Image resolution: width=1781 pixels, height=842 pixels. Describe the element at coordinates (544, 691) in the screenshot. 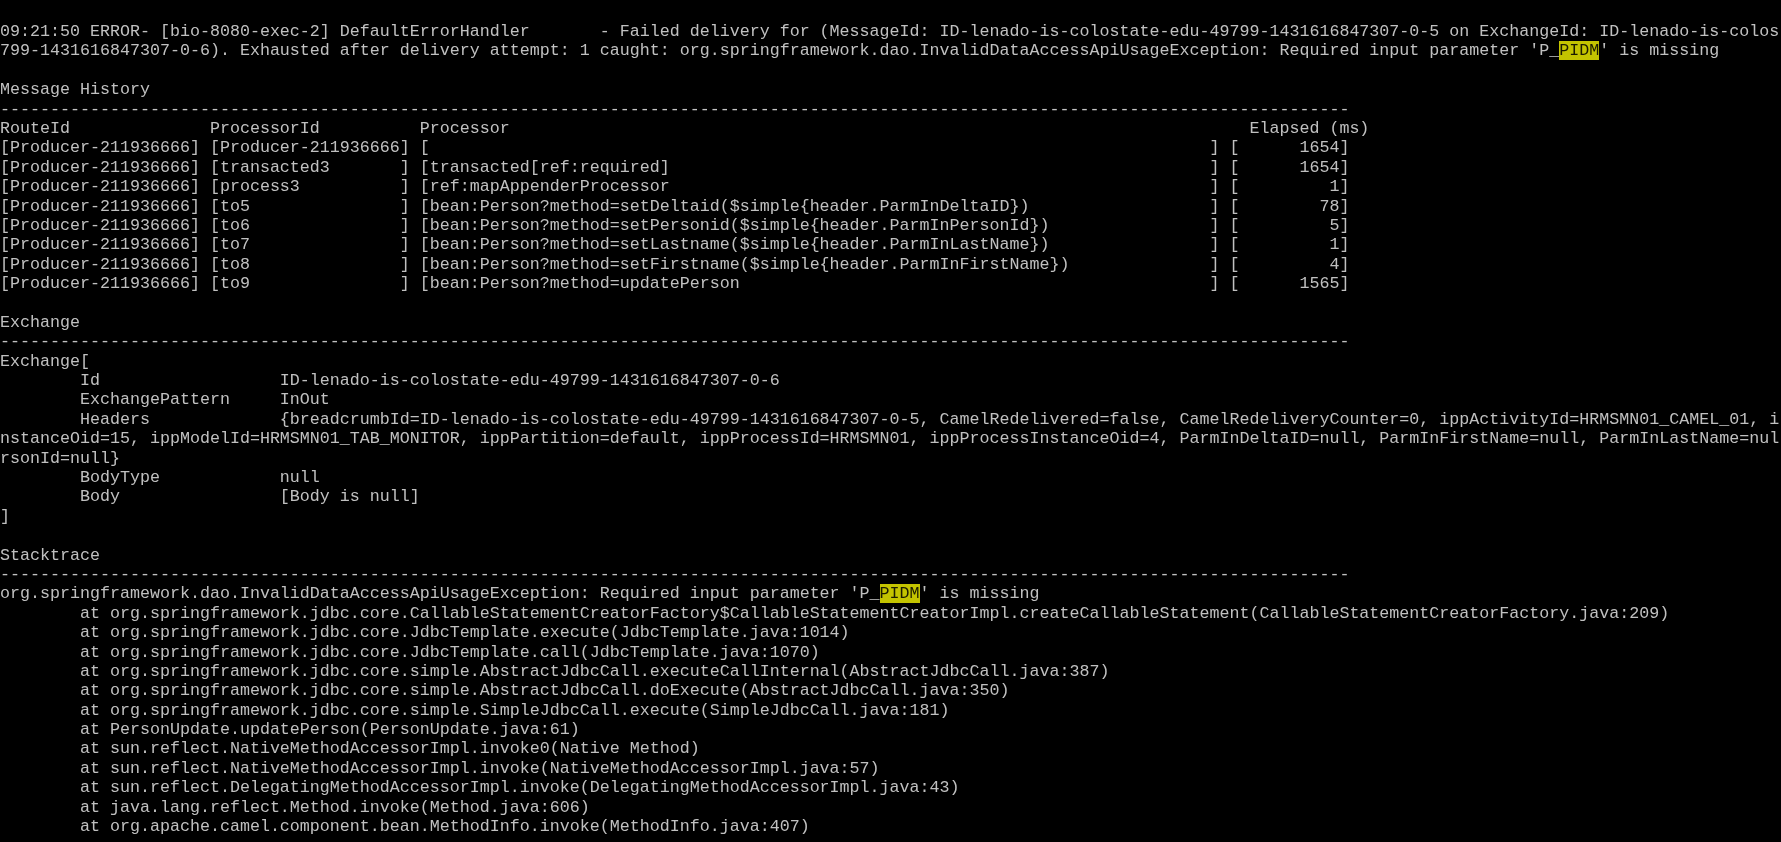

I see `stack-frame-line: at org.springframework.jdbc.core.simple.AbstractJdbcCall.doExecute(AbstractJdbcCall.java:350)` at that location.